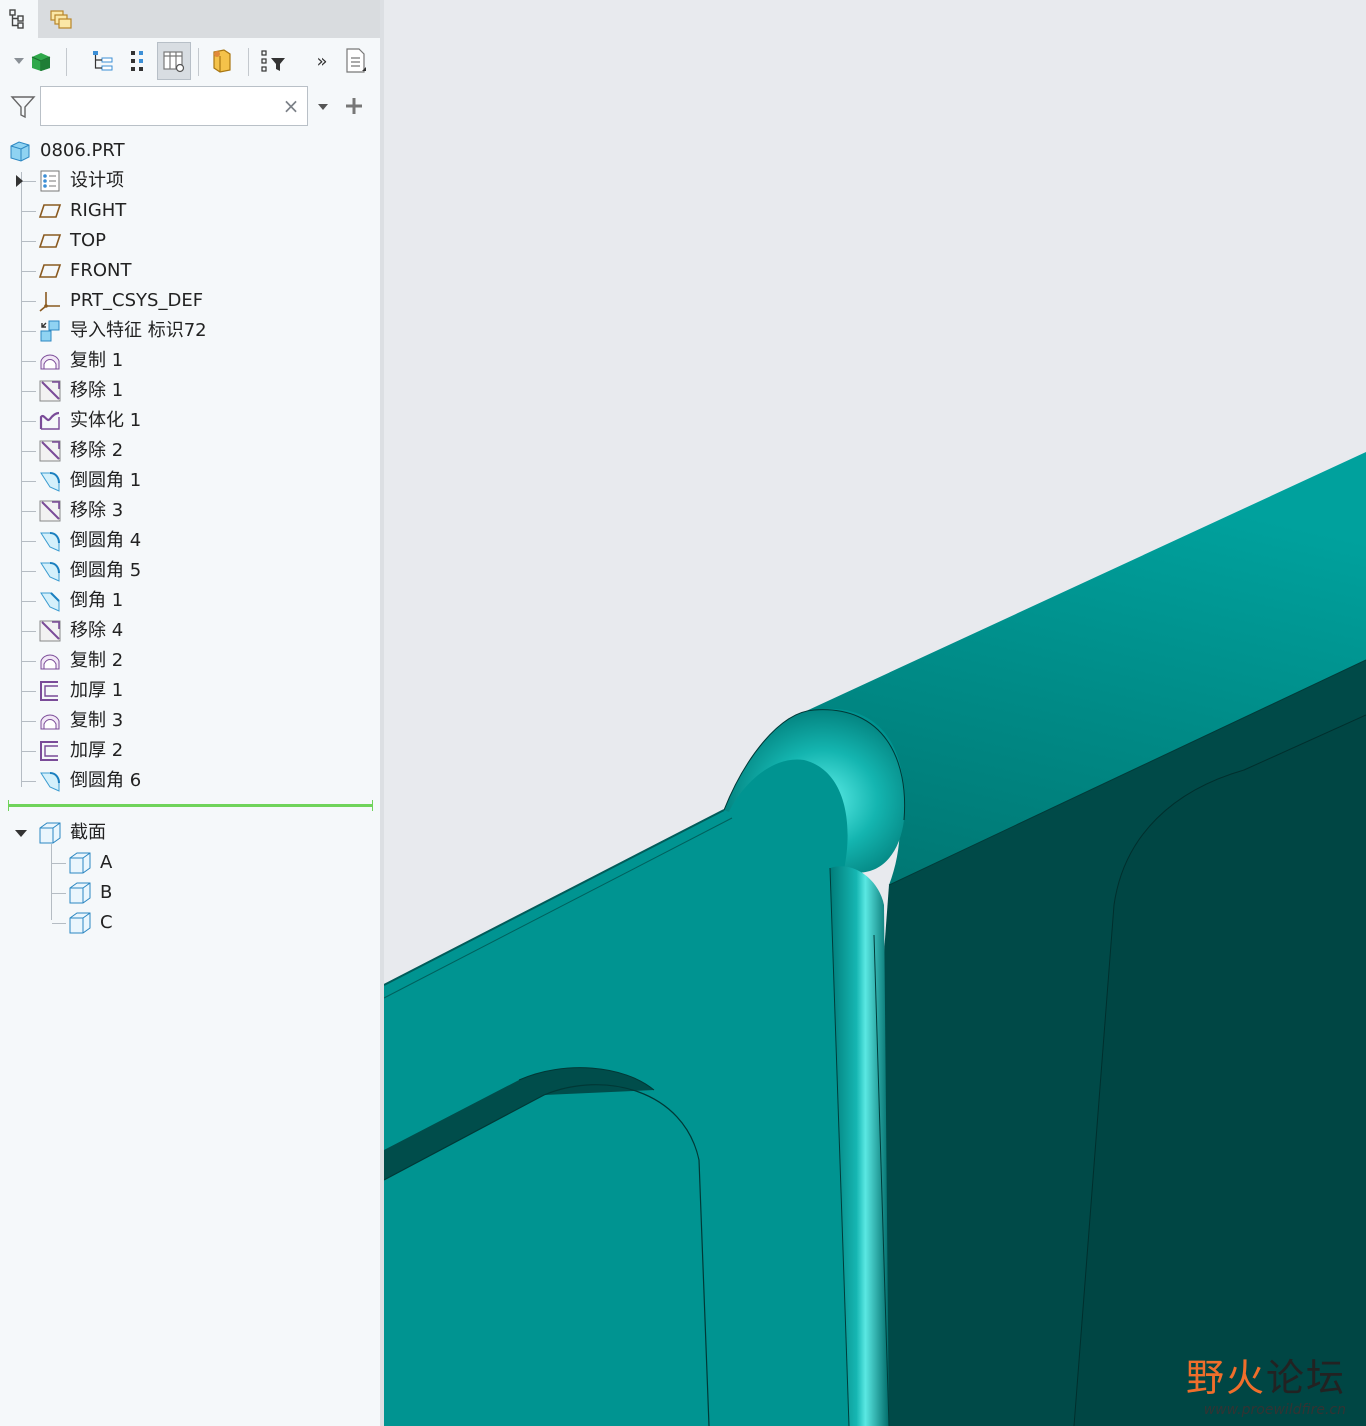 The height and width of the screenshot is (1426, 1366). I want to click on tab-layers, so click(61, 19).